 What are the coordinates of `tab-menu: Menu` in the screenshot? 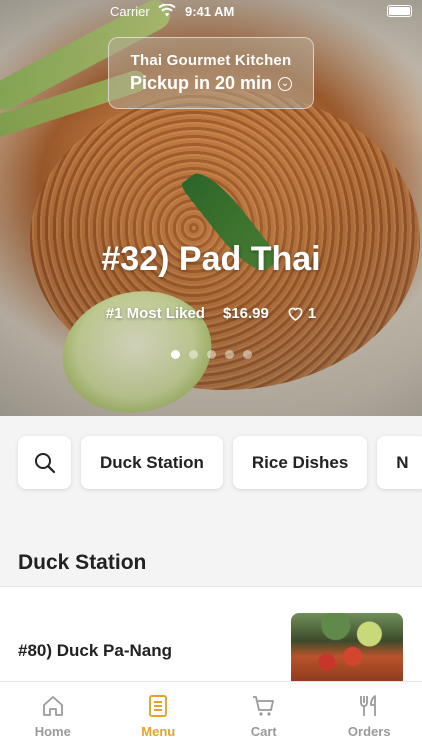 It's located at (159, 716).